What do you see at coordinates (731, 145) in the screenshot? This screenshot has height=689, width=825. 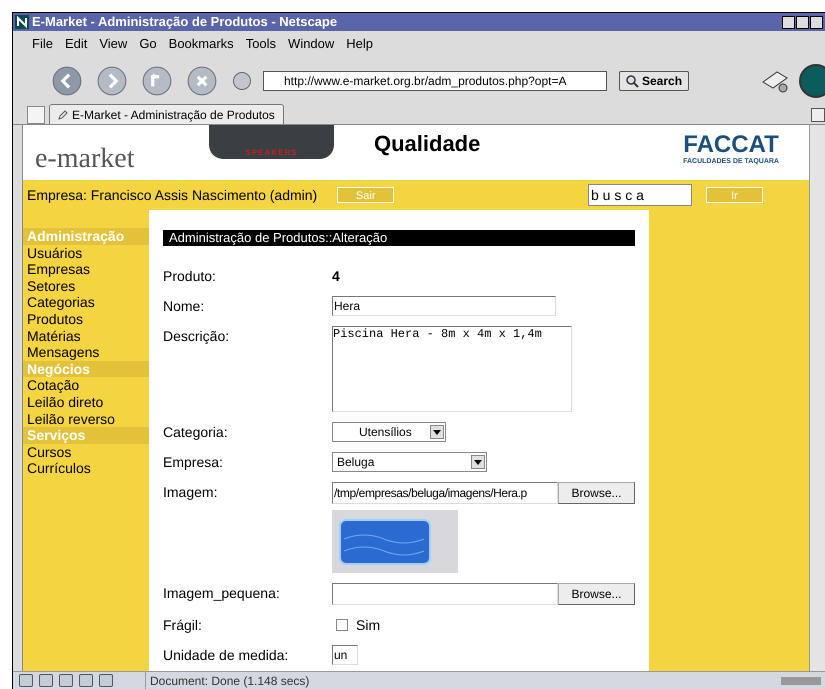 I see `faccat-logo-text: FACCAT` at bounding box center [731, 145].